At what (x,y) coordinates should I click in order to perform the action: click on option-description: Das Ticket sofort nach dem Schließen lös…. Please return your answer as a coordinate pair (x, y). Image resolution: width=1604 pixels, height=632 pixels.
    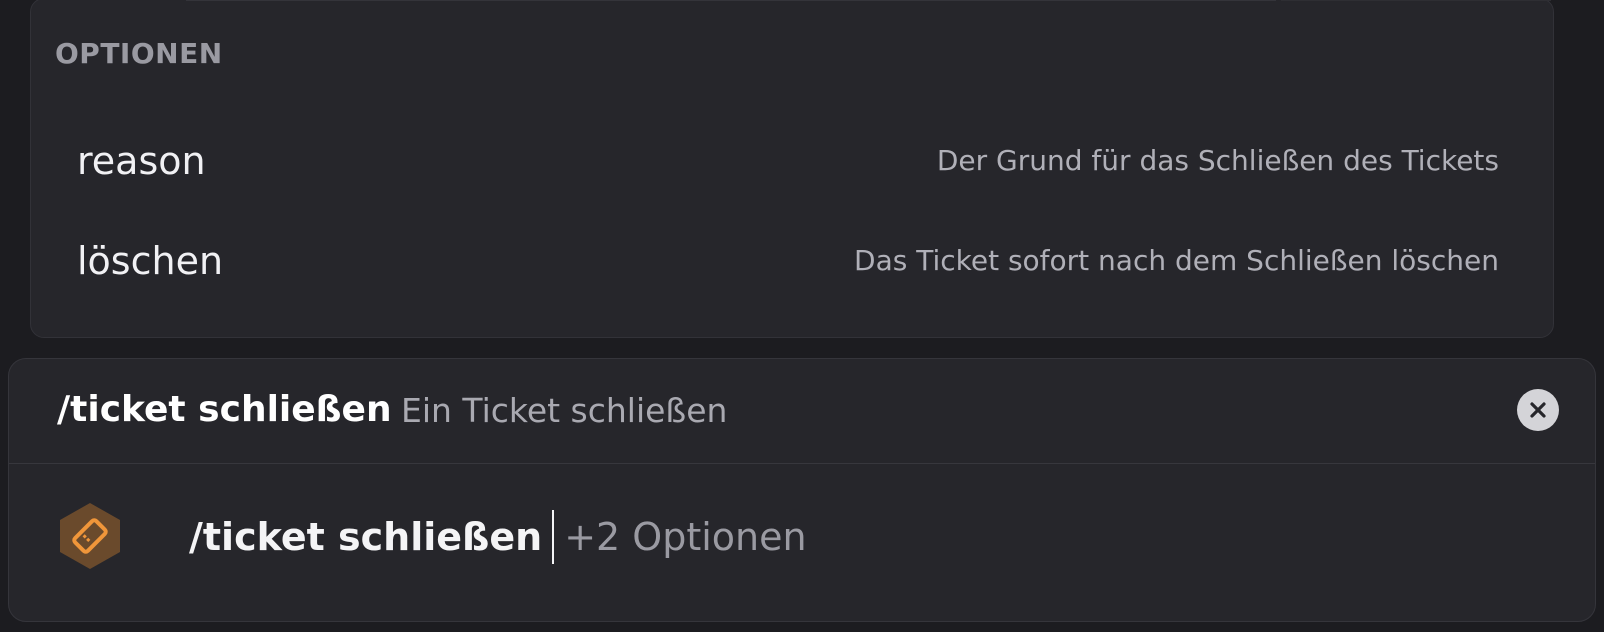
    Looking at the image, I should click on (1176, 260).